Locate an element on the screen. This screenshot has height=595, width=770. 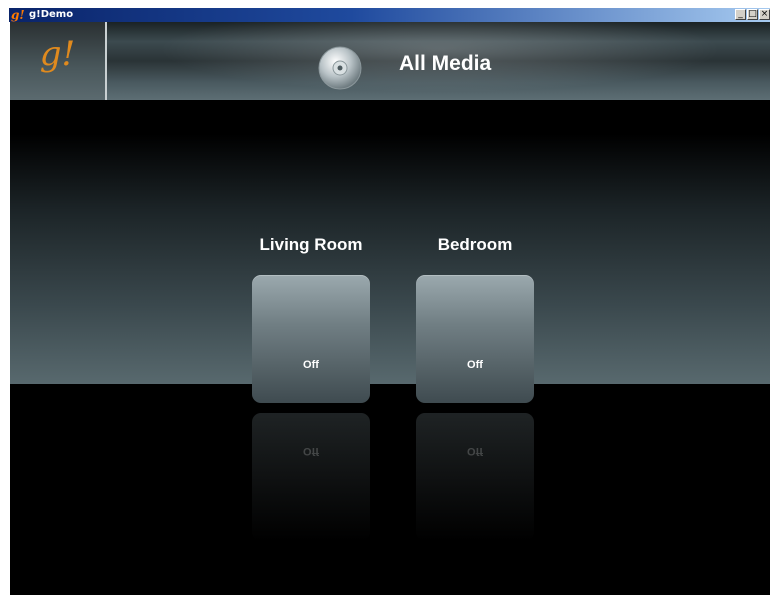
page-title: All Media is located at coordinates (445, 63).